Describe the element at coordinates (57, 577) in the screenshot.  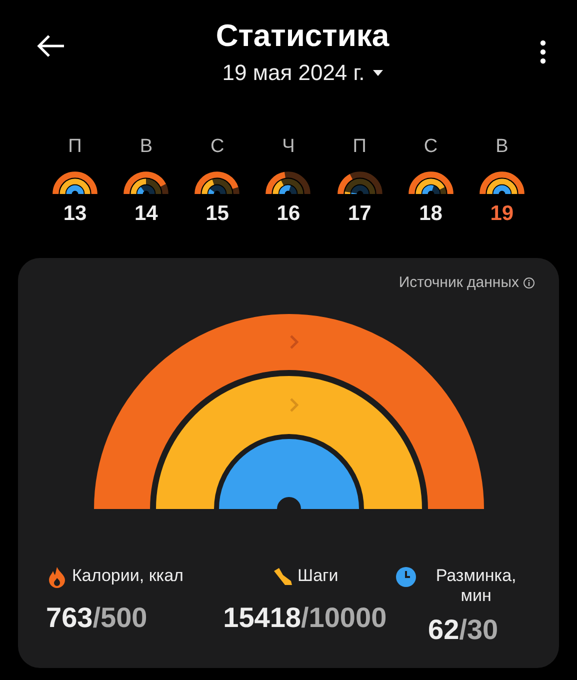
I see `flame-icon` at that location.